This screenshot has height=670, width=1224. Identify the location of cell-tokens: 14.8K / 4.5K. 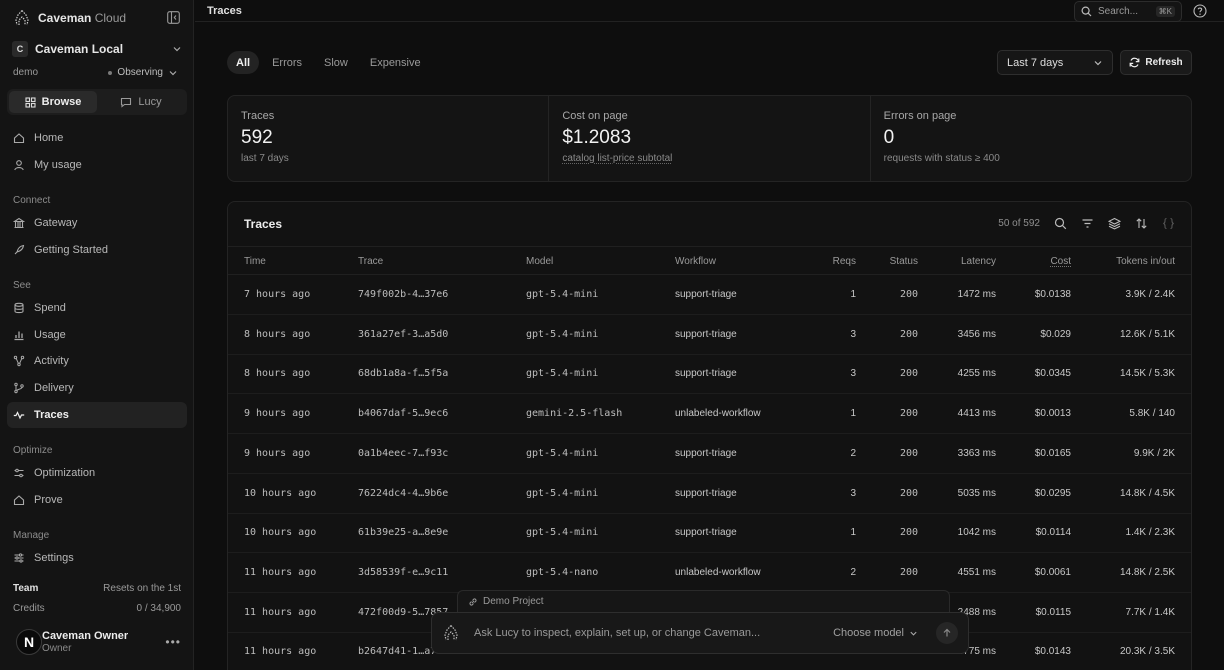
(1147, 493).